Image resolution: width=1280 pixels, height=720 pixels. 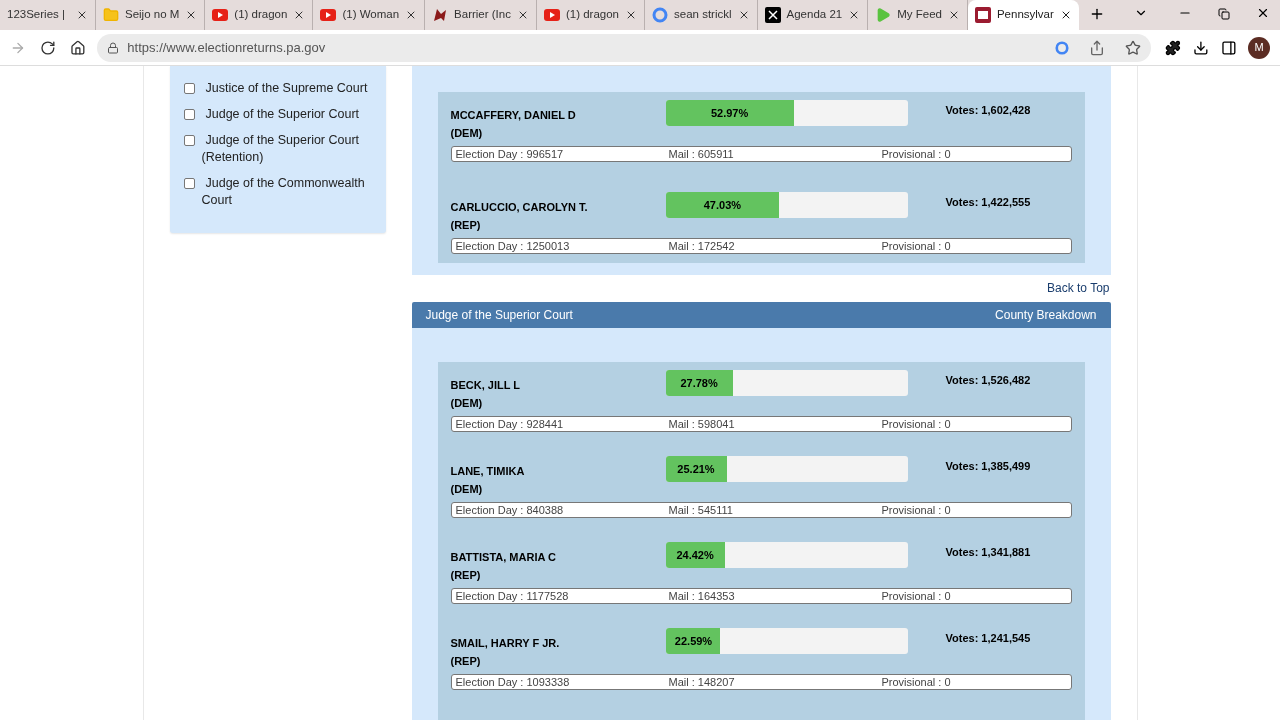 What do you see at coordinates (722, 205) in the screenshot?
I see `percent-label: 47.03%` at bounding box center [722, 205].